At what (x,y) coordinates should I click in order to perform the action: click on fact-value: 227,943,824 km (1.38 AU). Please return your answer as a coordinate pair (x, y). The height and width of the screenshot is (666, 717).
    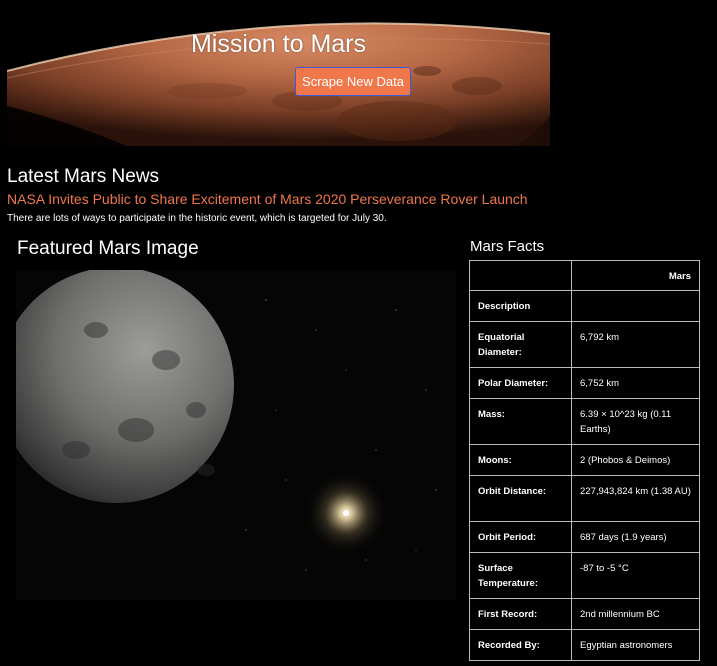
    Looking at the image, I should click on (635, 498).